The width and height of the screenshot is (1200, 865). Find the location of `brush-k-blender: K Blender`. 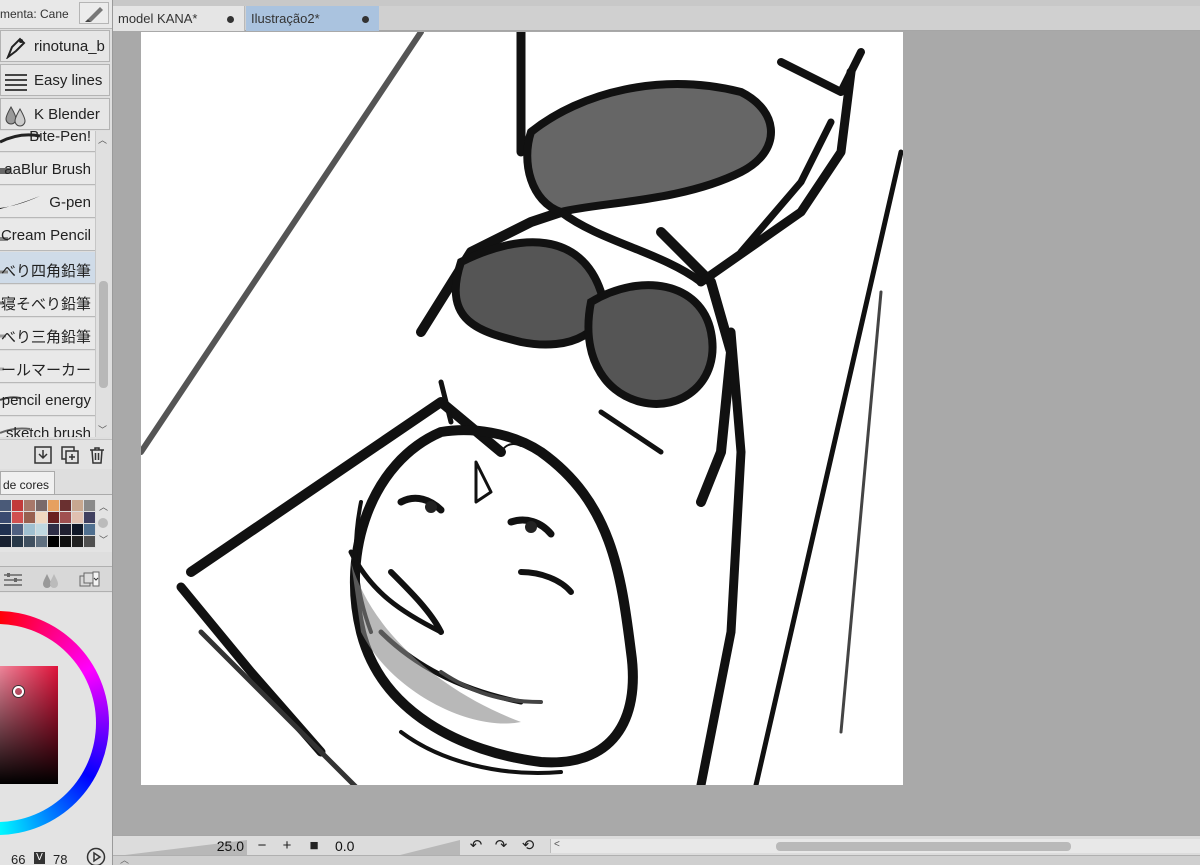

brush-k-blender: K Blender is located at coordinates (55, 114).